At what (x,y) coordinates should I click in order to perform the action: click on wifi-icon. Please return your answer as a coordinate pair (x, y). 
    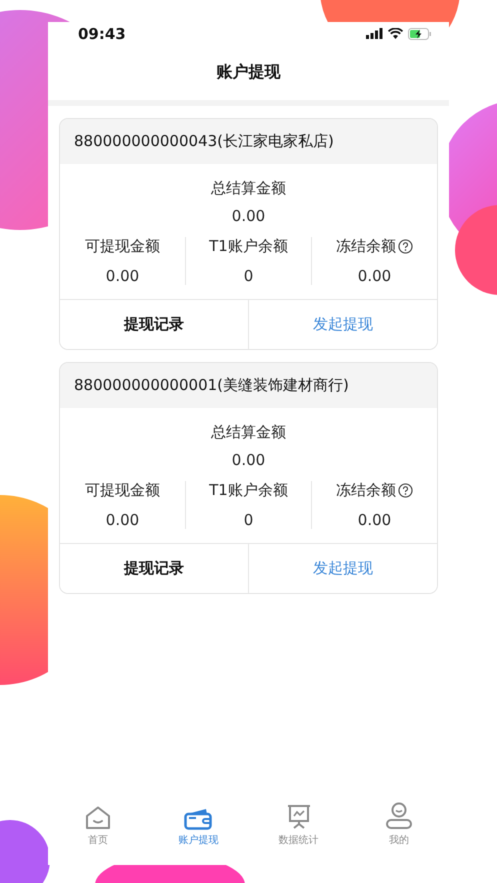
    Looking at the image, I should click on (395, 33).